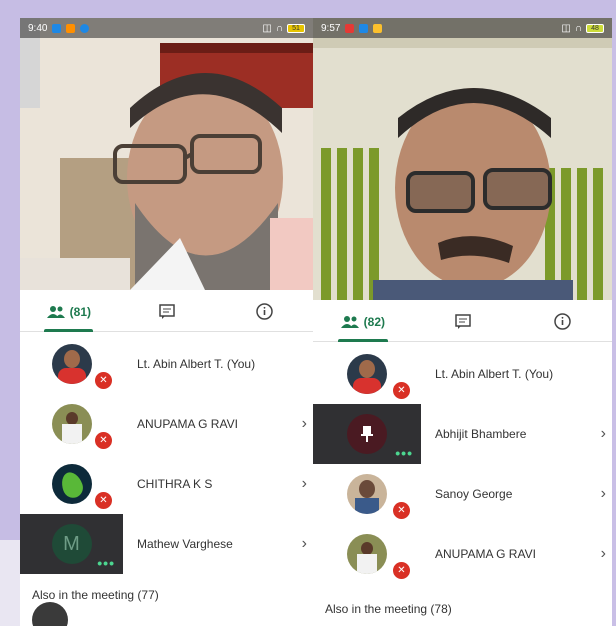 Image resolution: width=616 pixels, height=626 pixels. What do you see at coordinates (350, 28) in the screenshot?
I see `mail-icon` at bounding box center [350, 28].